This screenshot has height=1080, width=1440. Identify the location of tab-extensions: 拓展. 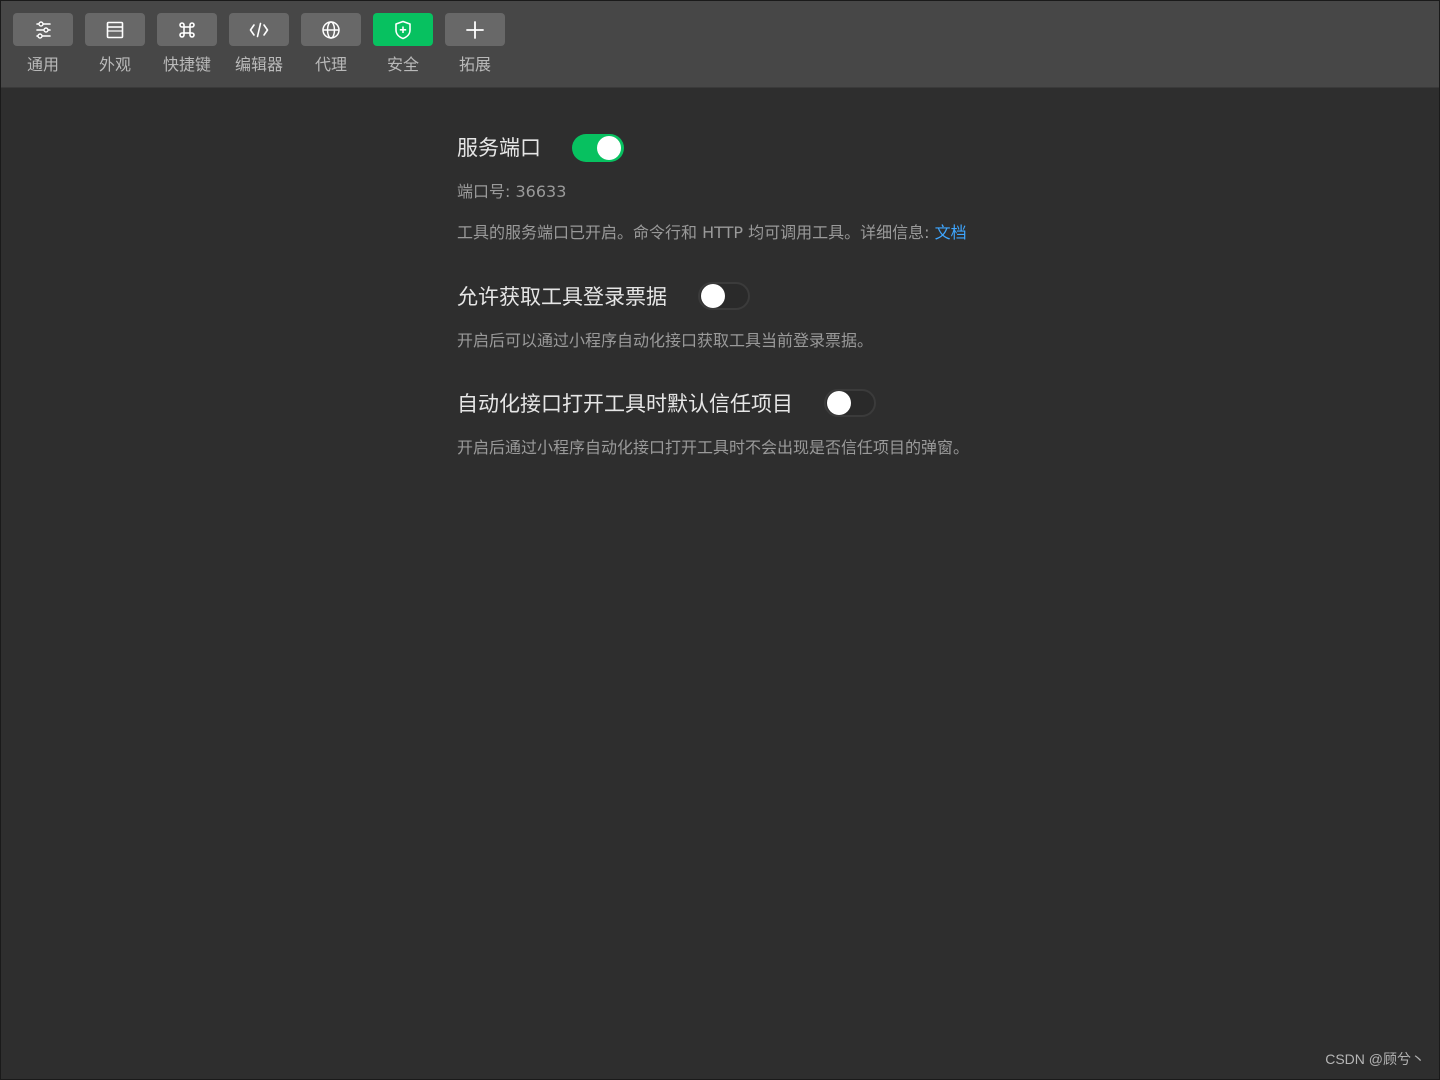
(475, 46).